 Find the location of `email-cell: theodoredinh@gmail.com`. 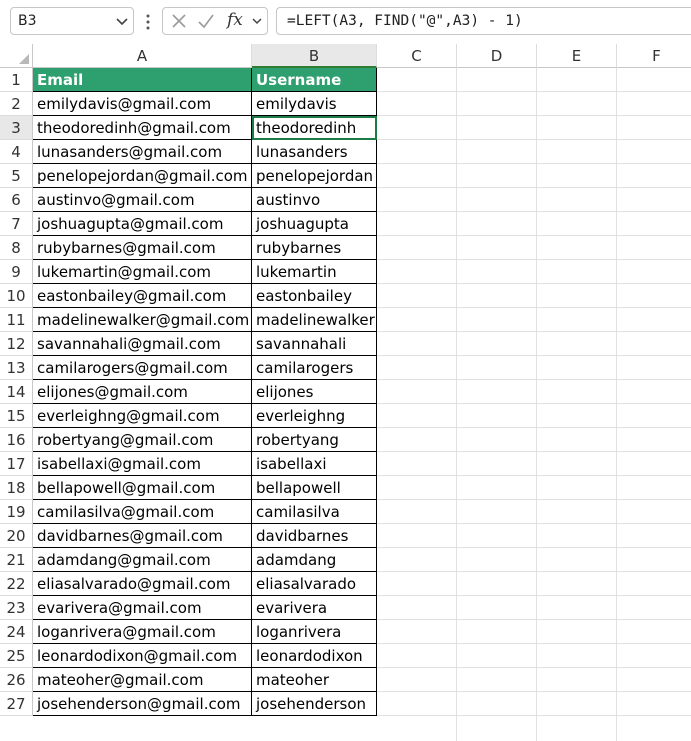

email-cell: theodoredinh@gmail.com is located at coordinates (142, 128).